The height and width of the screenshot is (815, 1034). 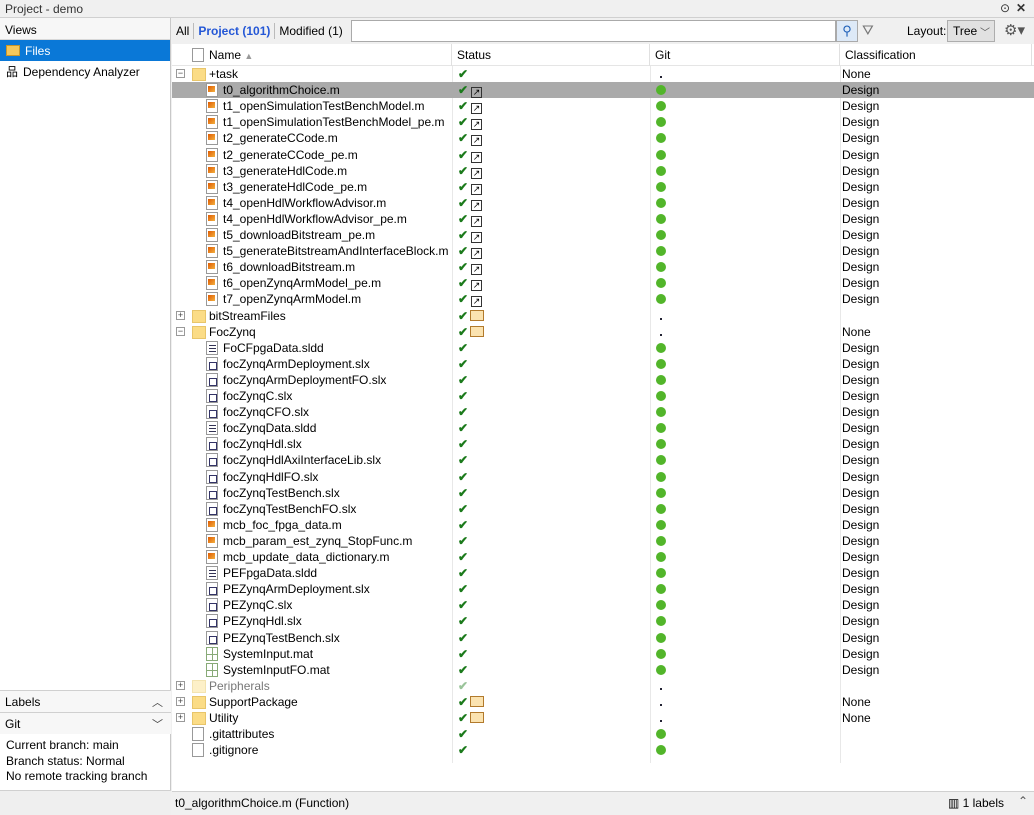 What do you see at coordinates (85, 701) in the screenshot?
I see `labels-panel-header: Labels ︿` at bounding box center [85, 701].